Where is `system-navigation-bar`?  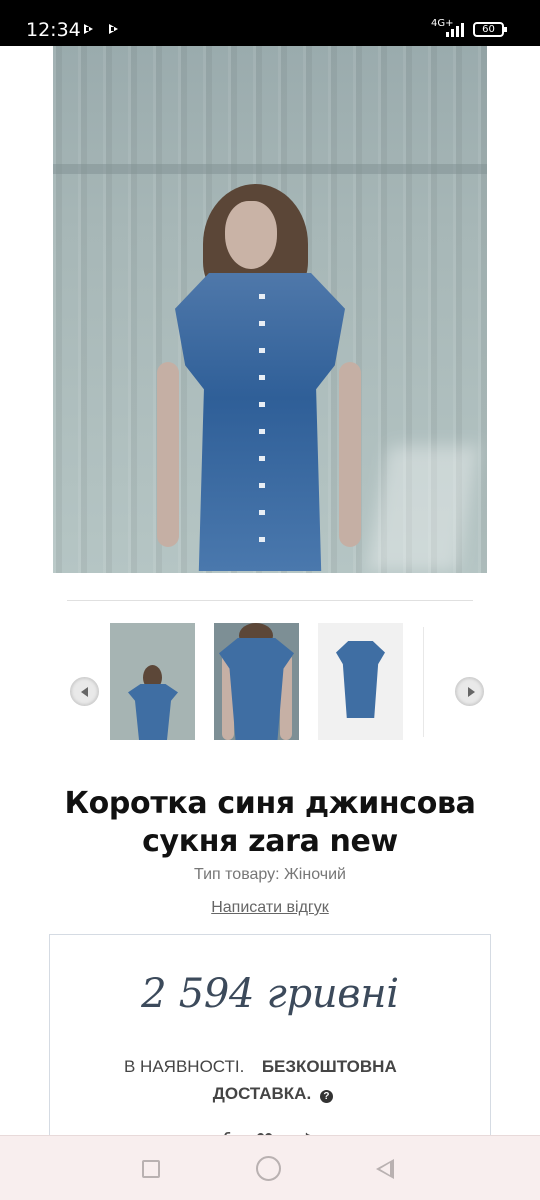 system-navigation-bar is located at coordinates (270, 1167).